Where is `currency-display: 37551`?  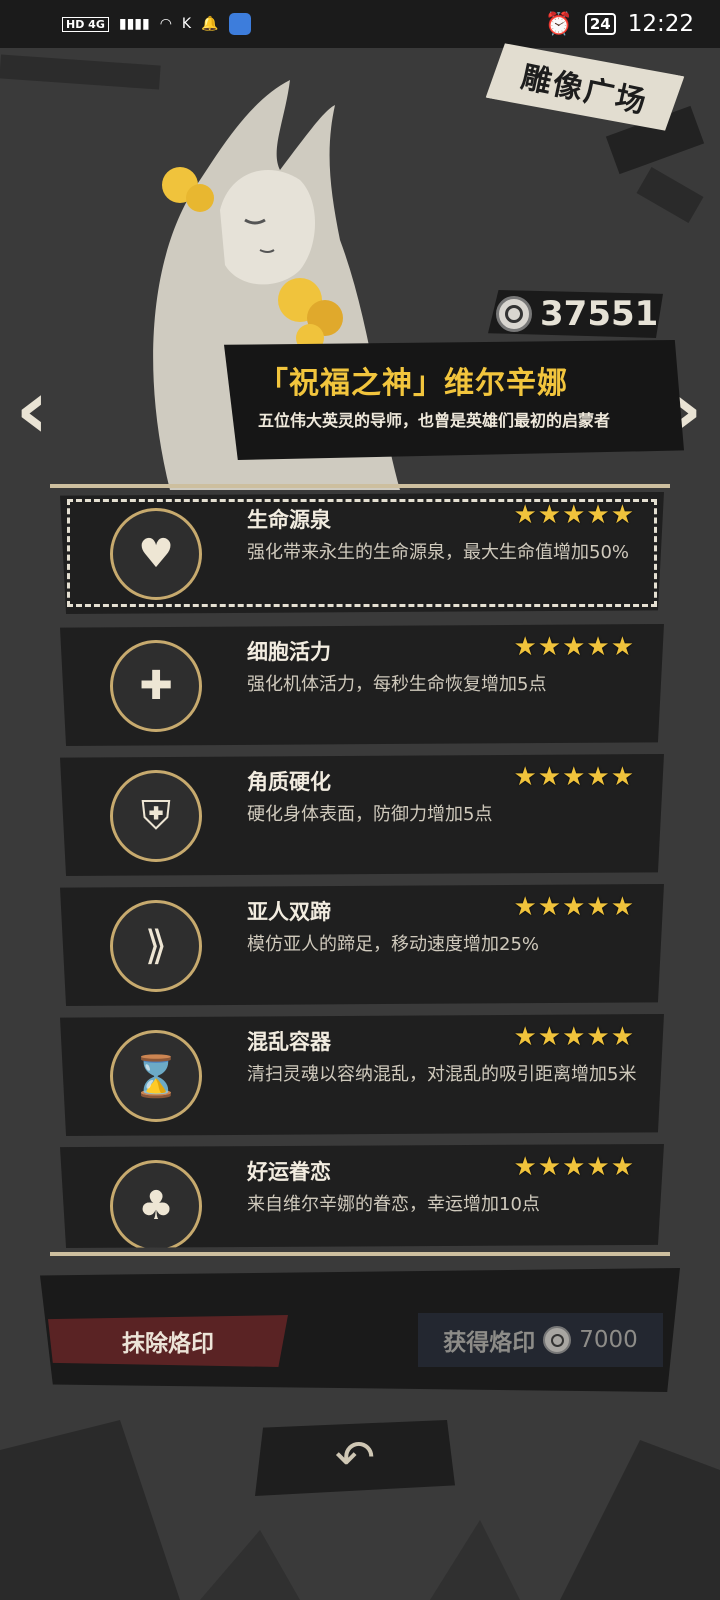
currency-display: 37551 is located at coordinates (575, 314).